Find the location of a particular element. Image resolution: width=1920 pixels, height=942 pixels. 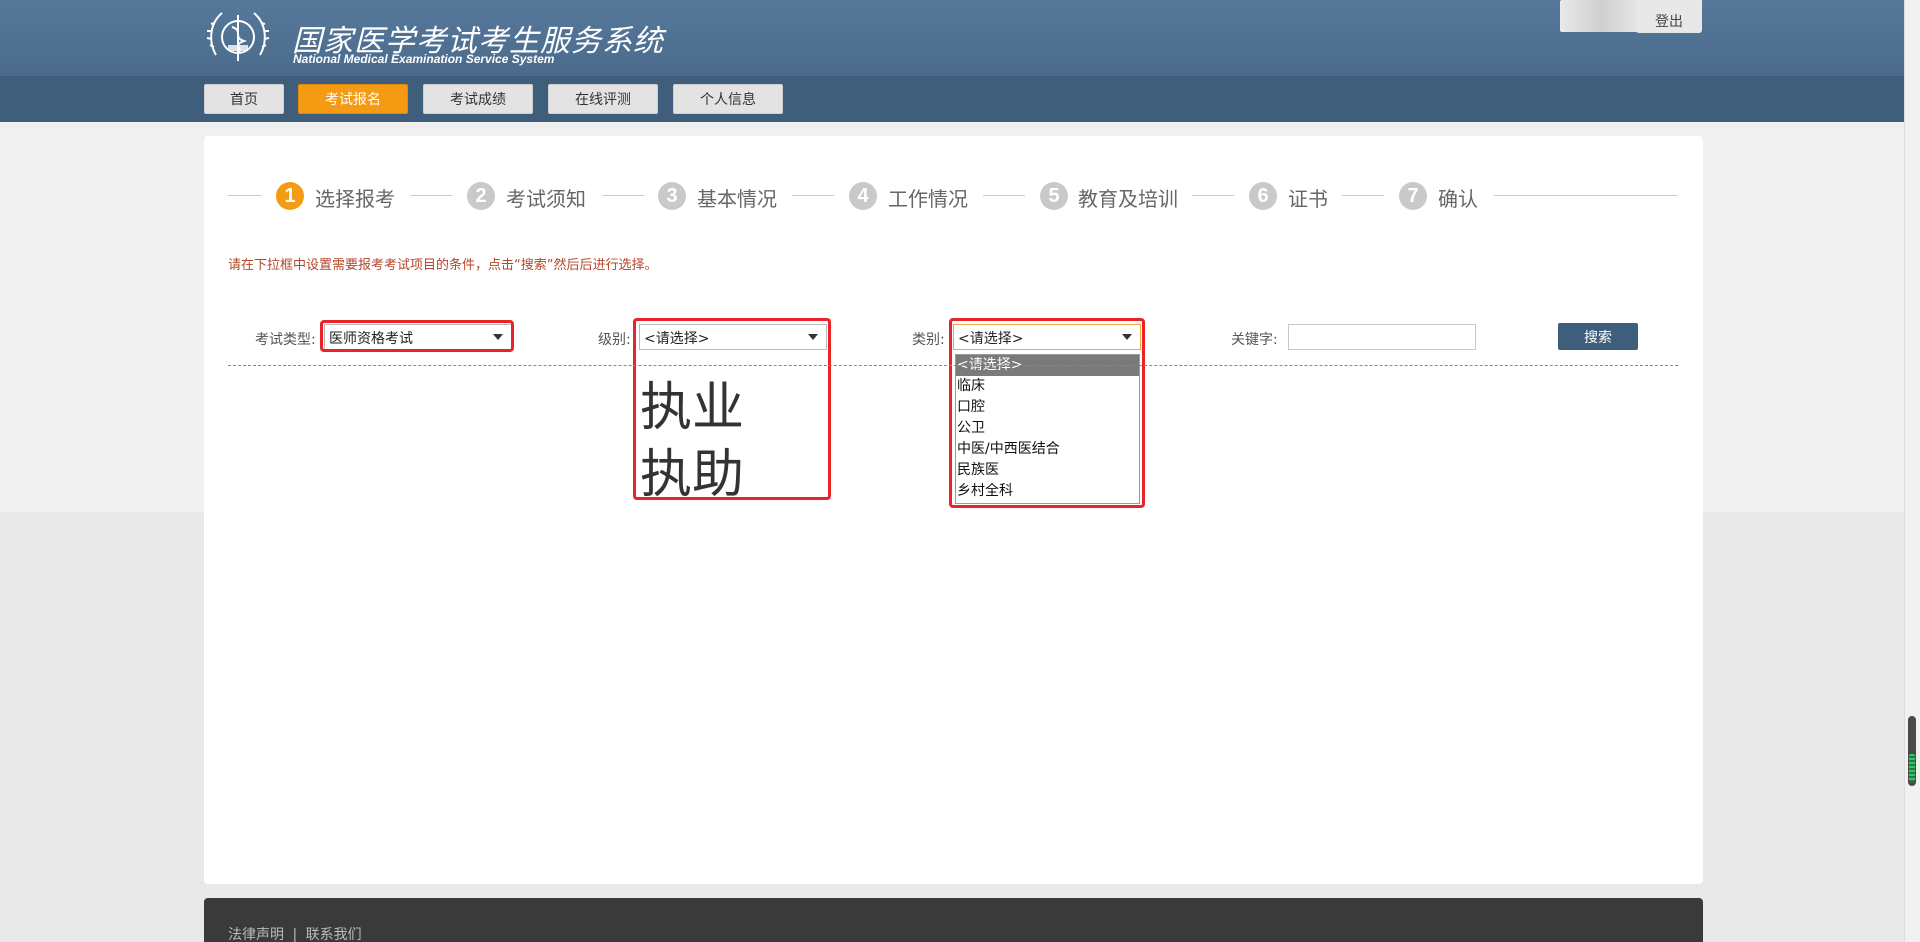

search-button: 搜索 is located at coordinates (1598, 336).